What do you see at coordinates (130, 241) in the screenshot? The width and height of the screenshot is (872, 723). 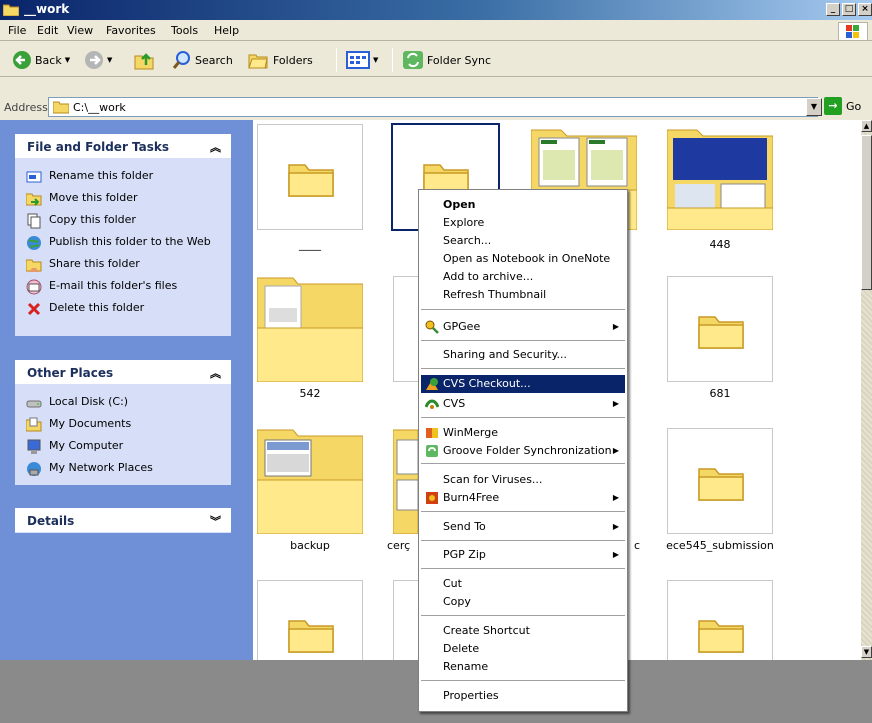 I see `task-label: Publish this folder to the Web` at bounding box center [130, 241].